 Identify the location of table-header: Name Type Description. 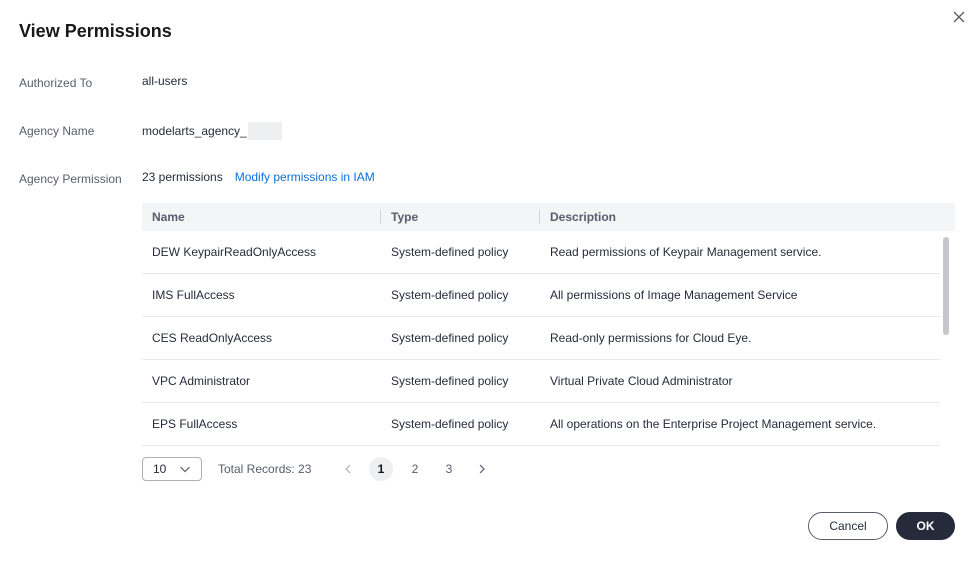
(548, 217).